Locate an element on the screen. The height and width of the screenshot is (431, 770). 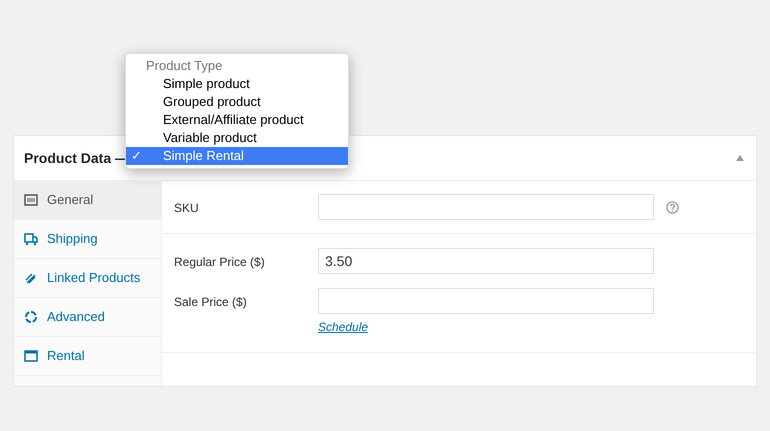
gear-icon is located at coordinates (31, 317).